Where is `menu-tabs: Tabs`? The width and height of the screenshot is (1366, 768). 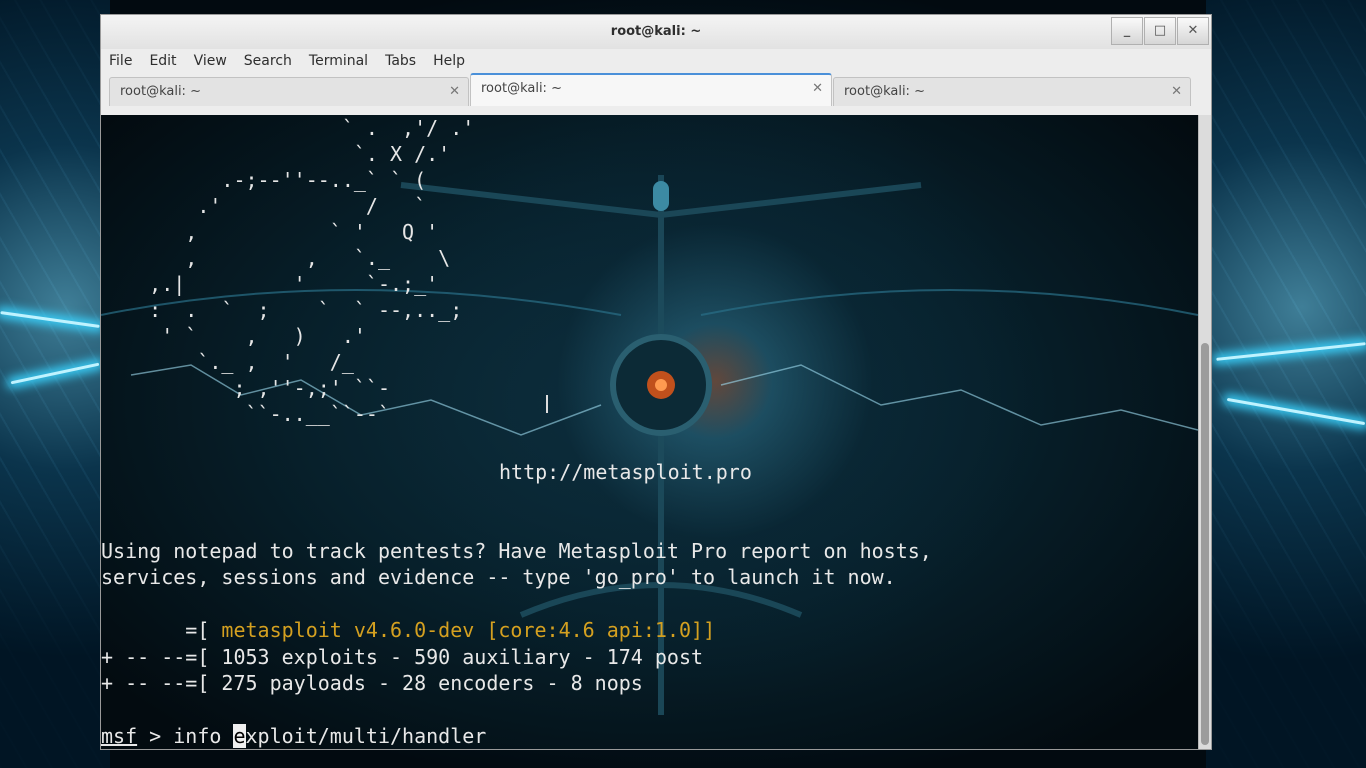
menu-tabs: Tabs is located at coordinates (400, 61).